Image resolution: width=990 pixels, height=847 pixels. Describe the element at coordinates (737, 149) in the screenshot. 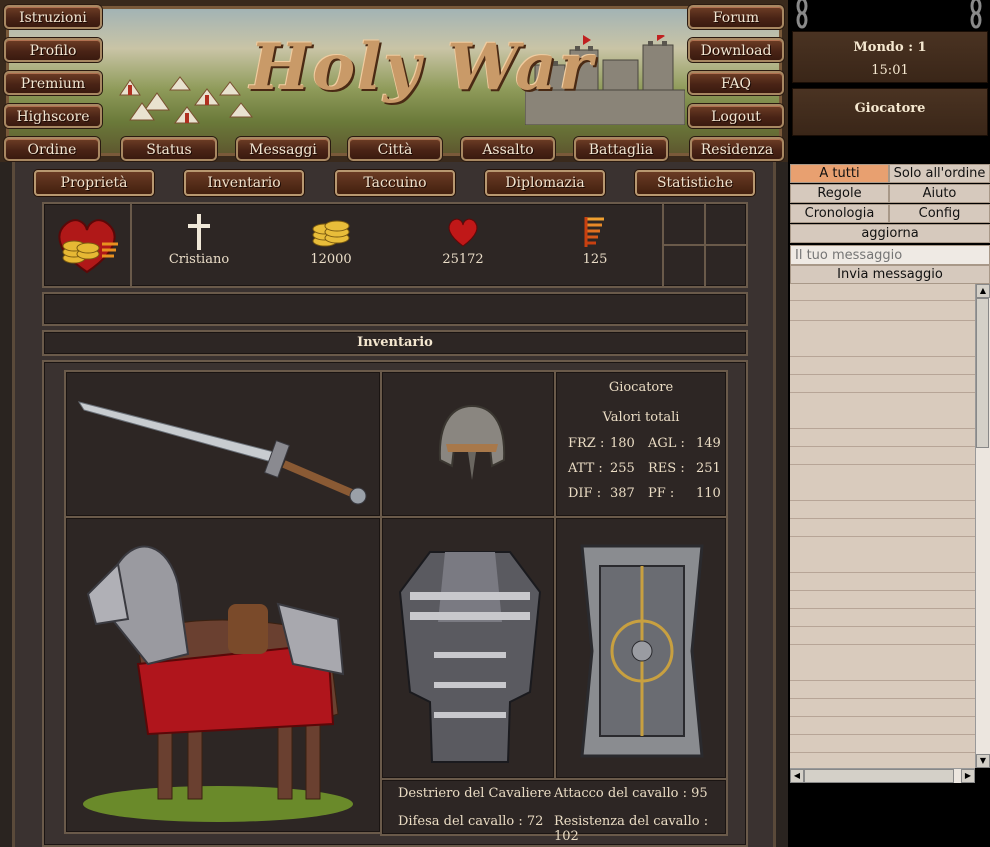

I see `tab-residenza: Residenza` at that location.